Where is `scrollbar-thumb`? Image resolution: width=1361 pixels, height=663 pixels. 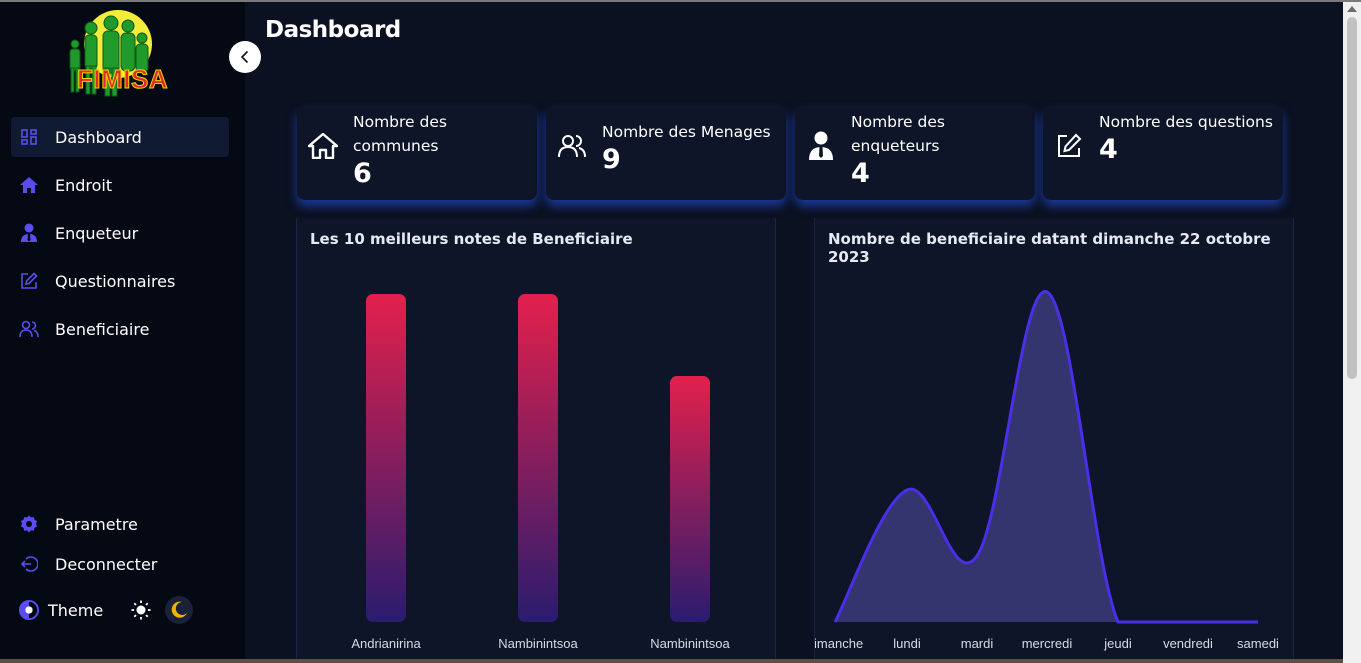 scrollbar-thumb is located at coordinates (1352, 198).